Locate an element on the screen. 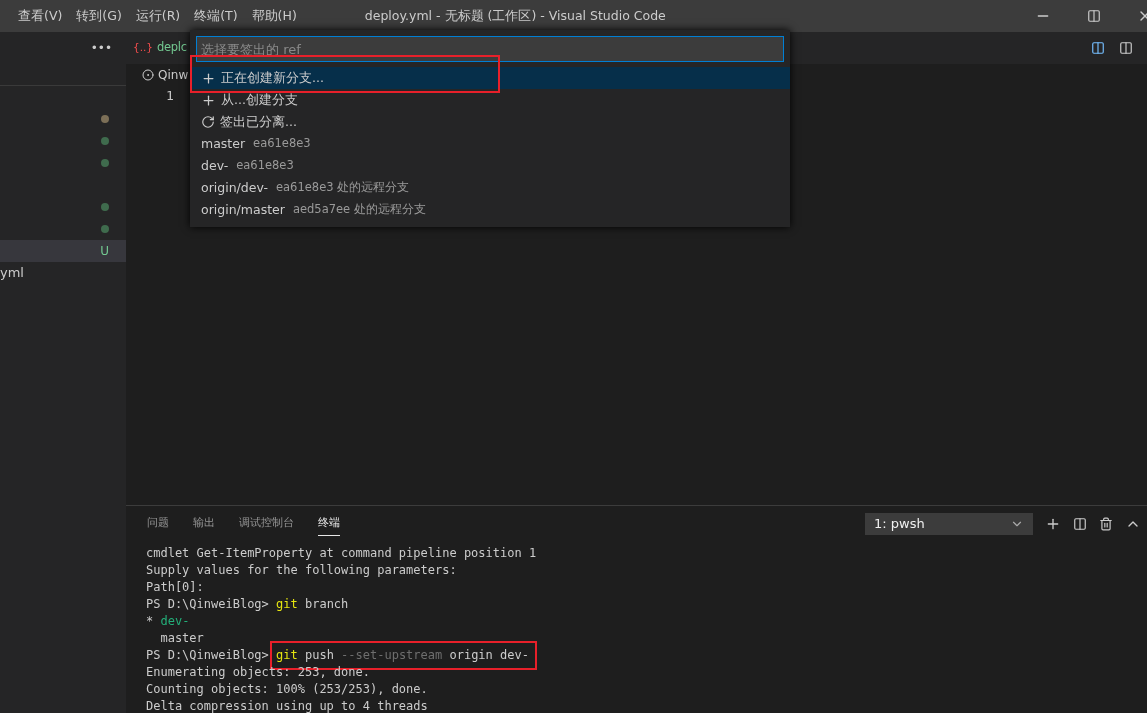 The height and width of the screenshot is (713, 1147). terminal-line: PS D:\QinweiBlog> git branch is located at coordinates (247, 604).